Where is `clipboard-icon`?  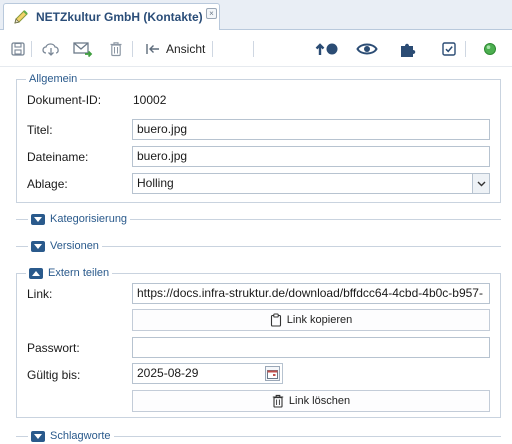 clipboard-icon is located at coordinates (275, 320).